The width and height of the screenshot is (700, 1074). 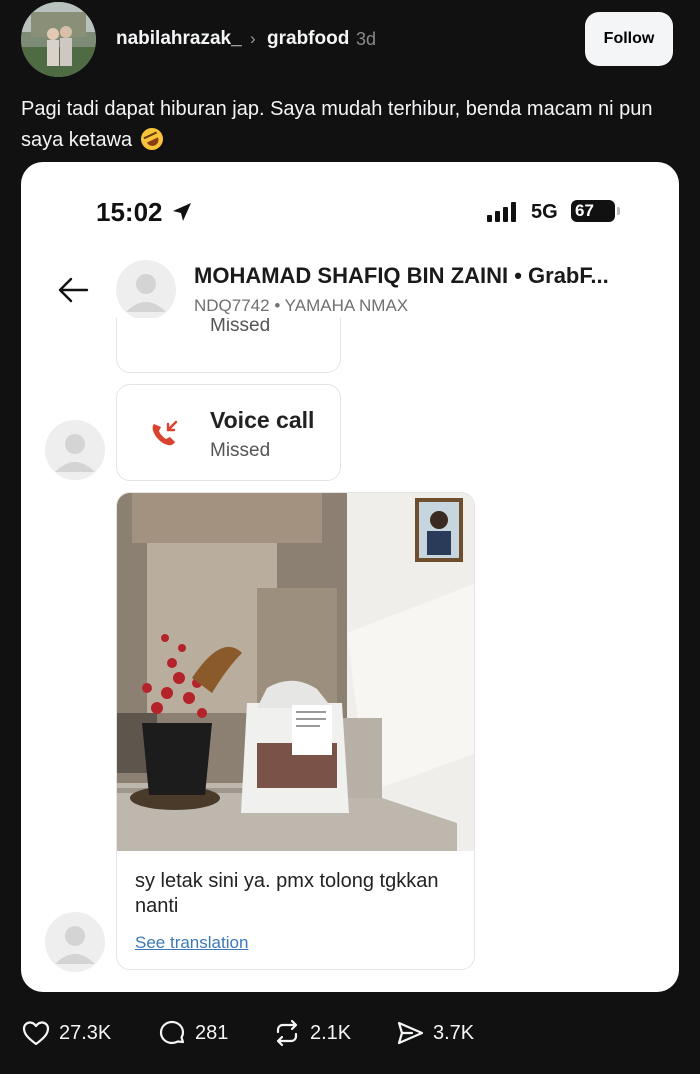 I want to click on voice-call-bubble: Voice call Missed, so click(x=228, y=432).